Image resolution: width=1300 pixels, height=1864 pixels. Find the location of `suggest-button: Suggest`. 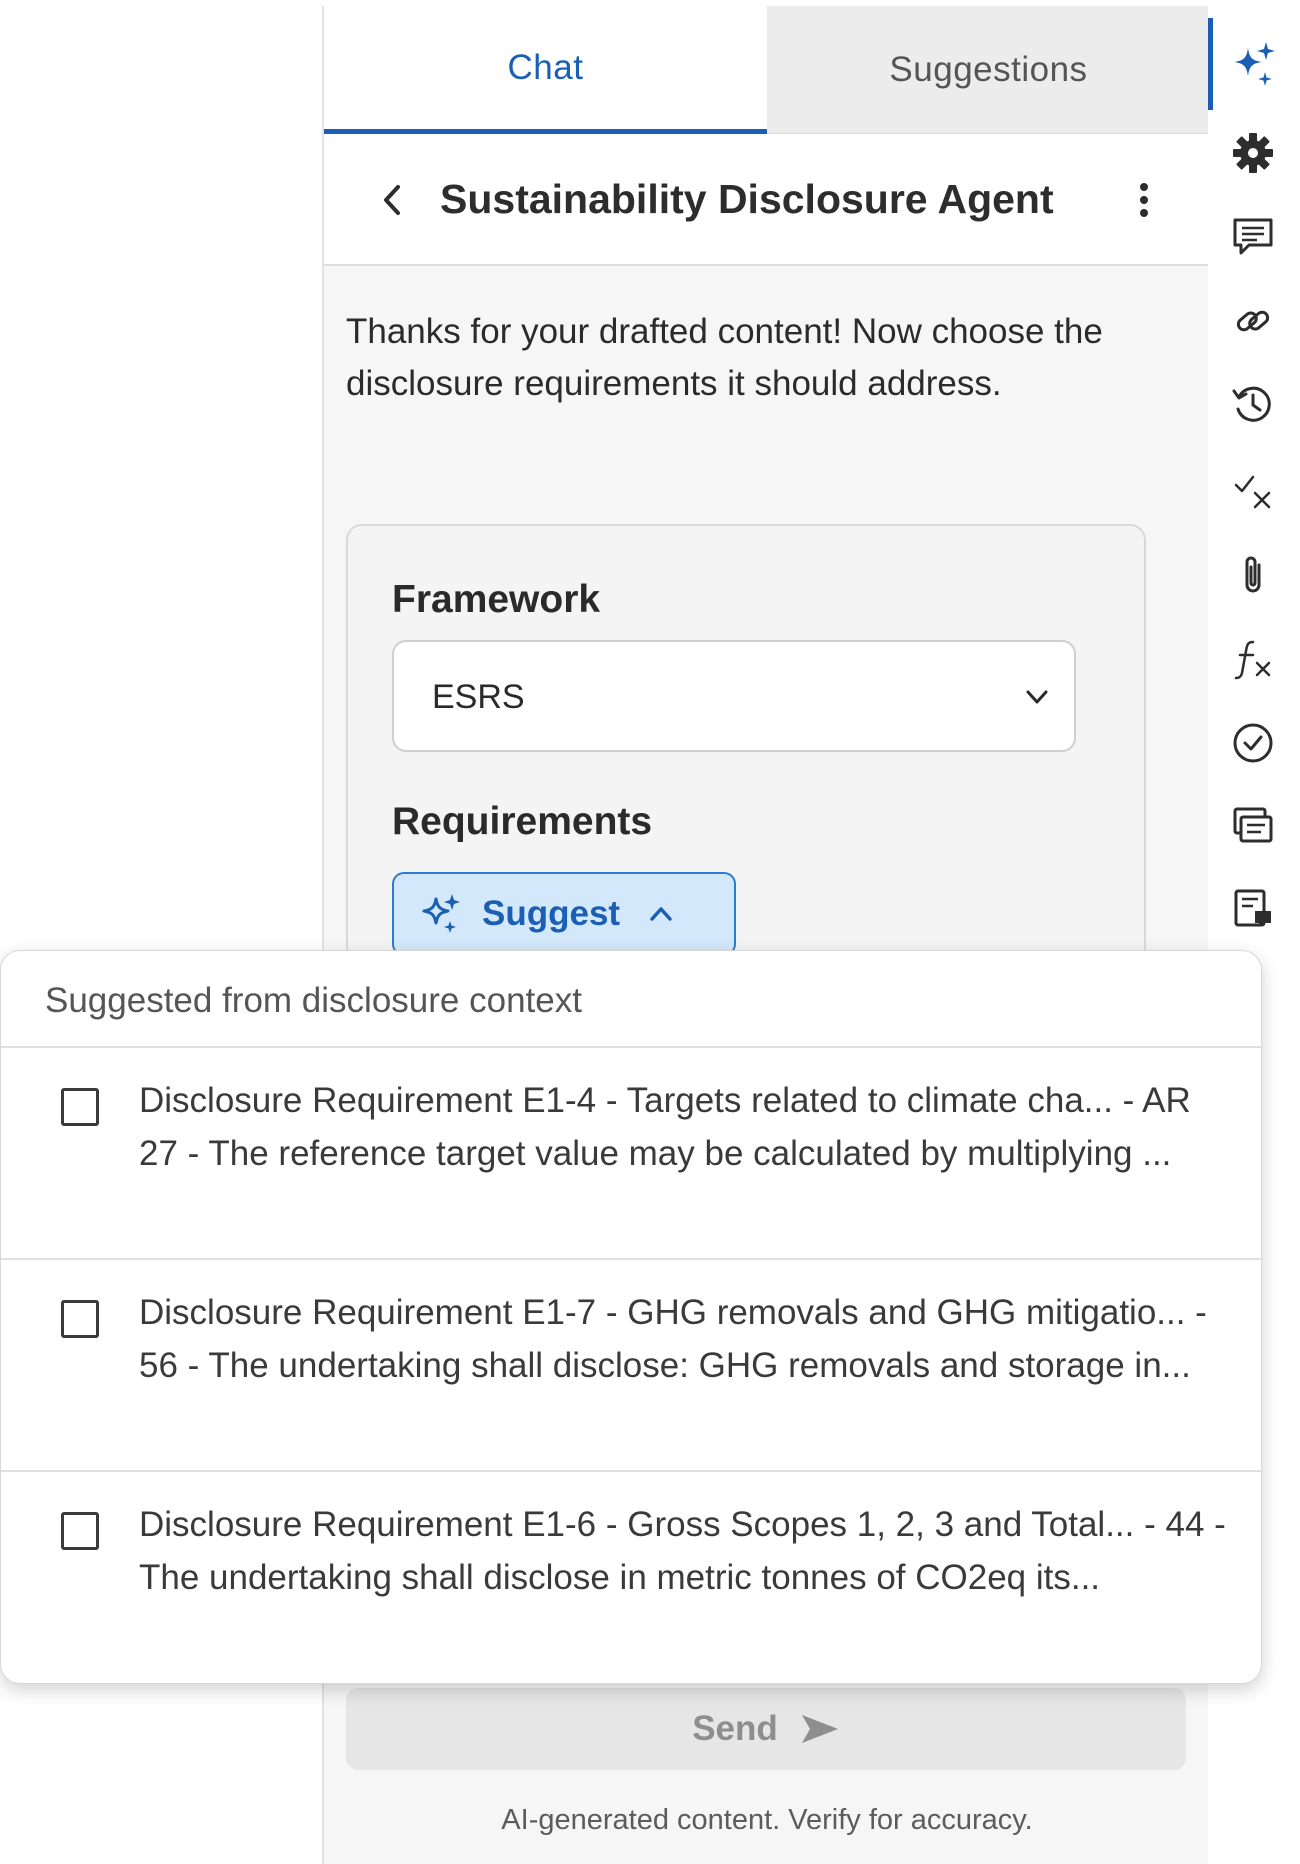

suggest-button: Suggest is located at coordinates (564, 914).